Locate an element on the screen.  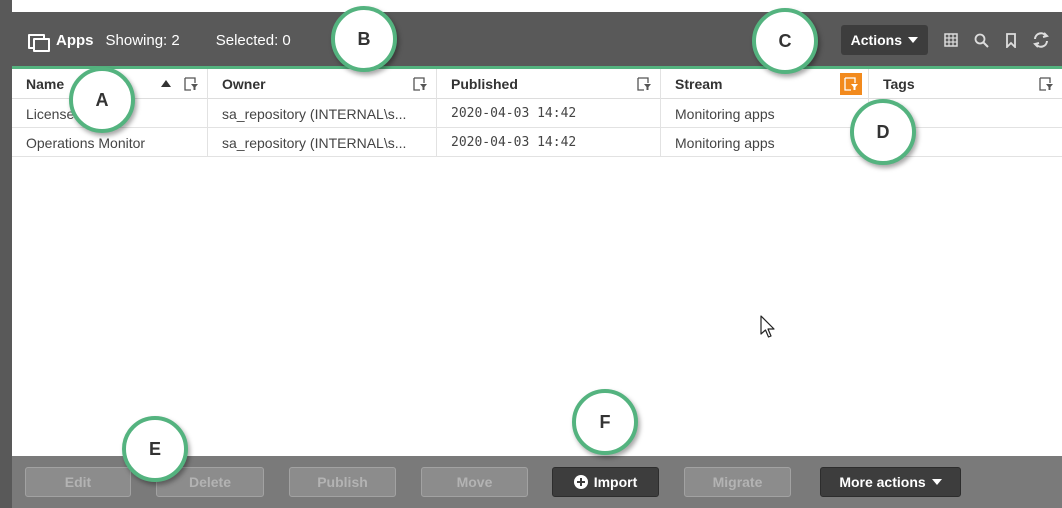
column-header-tags: Tags is located at coordinates (965, 84).